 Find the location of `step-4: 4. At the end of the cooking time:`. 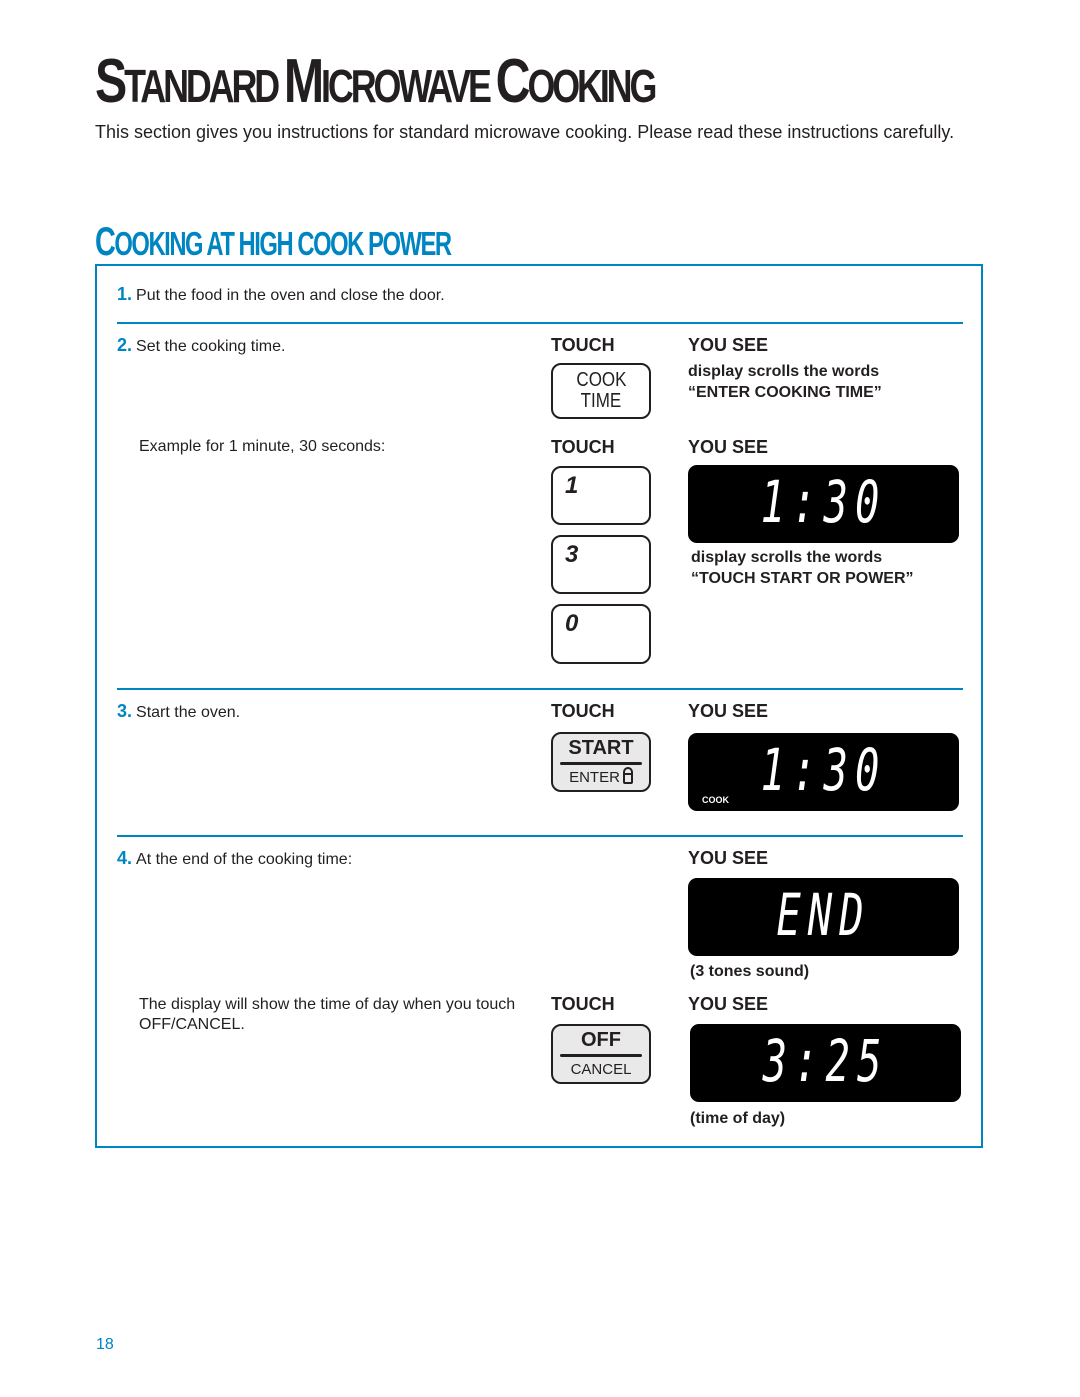

step-4: 4. At the end of the cooking time: is located at coordinates (234, 859).